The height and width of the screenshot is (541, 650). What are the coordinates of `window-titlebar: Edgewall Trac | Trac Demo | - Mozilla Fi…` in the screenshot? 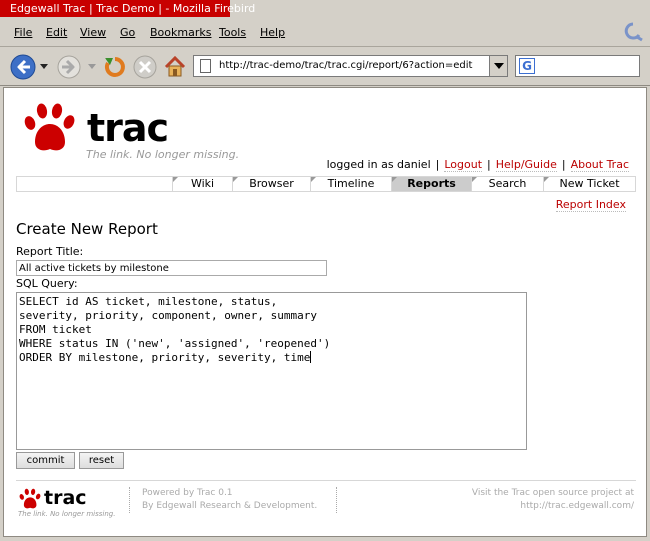 It's located at (325, 8).